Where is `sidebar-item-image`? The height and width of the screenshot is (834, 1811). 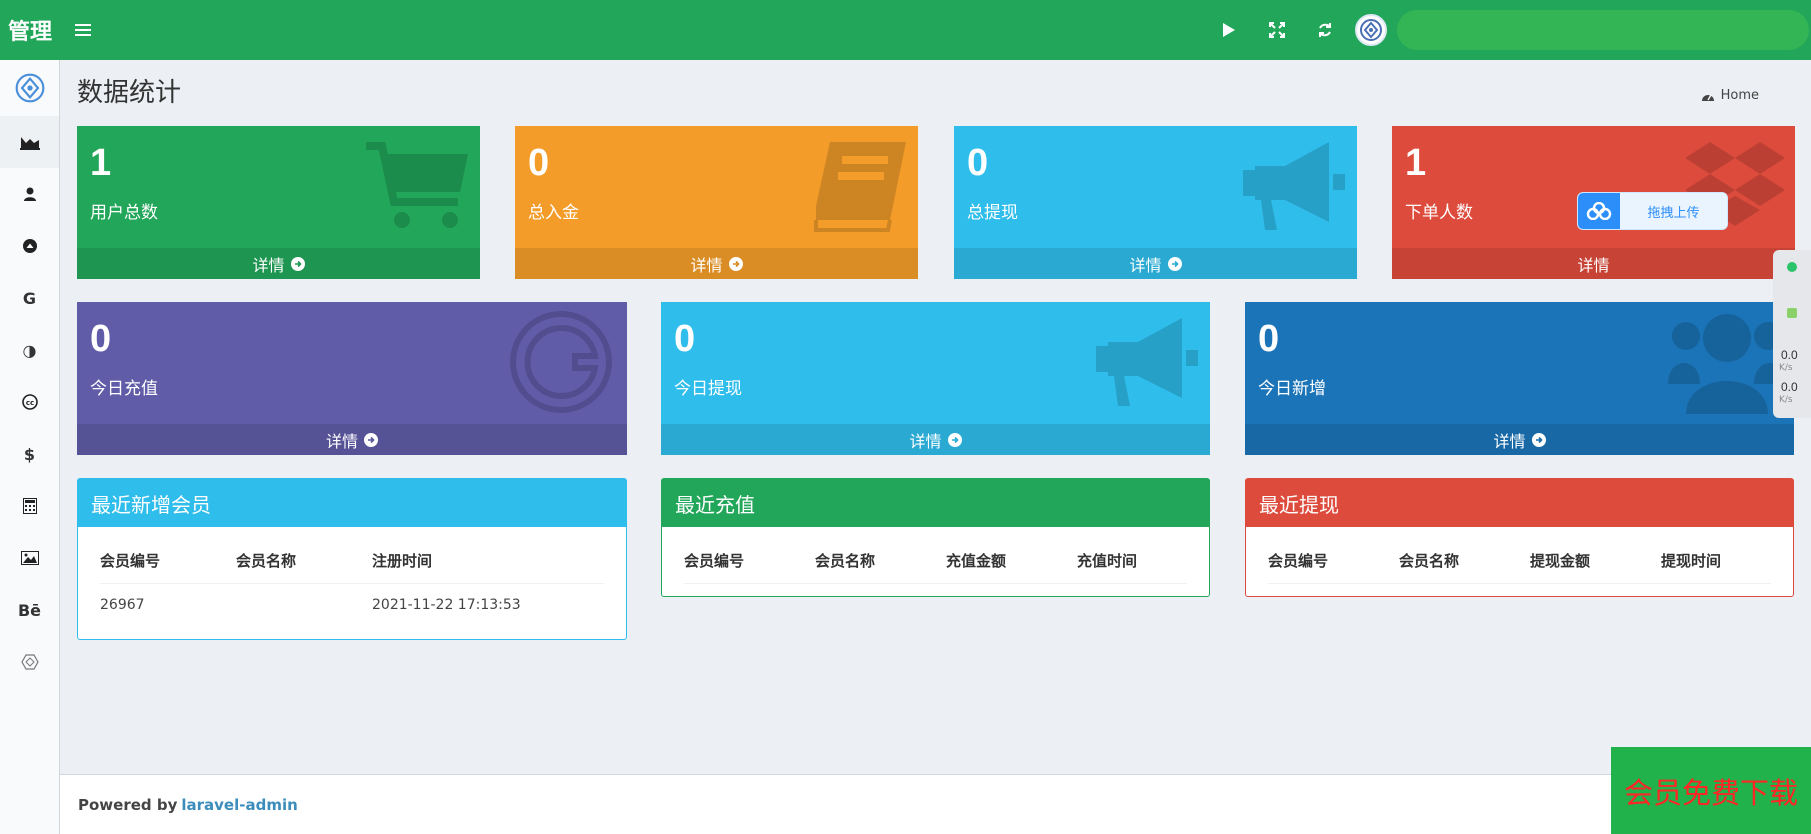 sidebar-item-image is located at coordinates (29, 558).